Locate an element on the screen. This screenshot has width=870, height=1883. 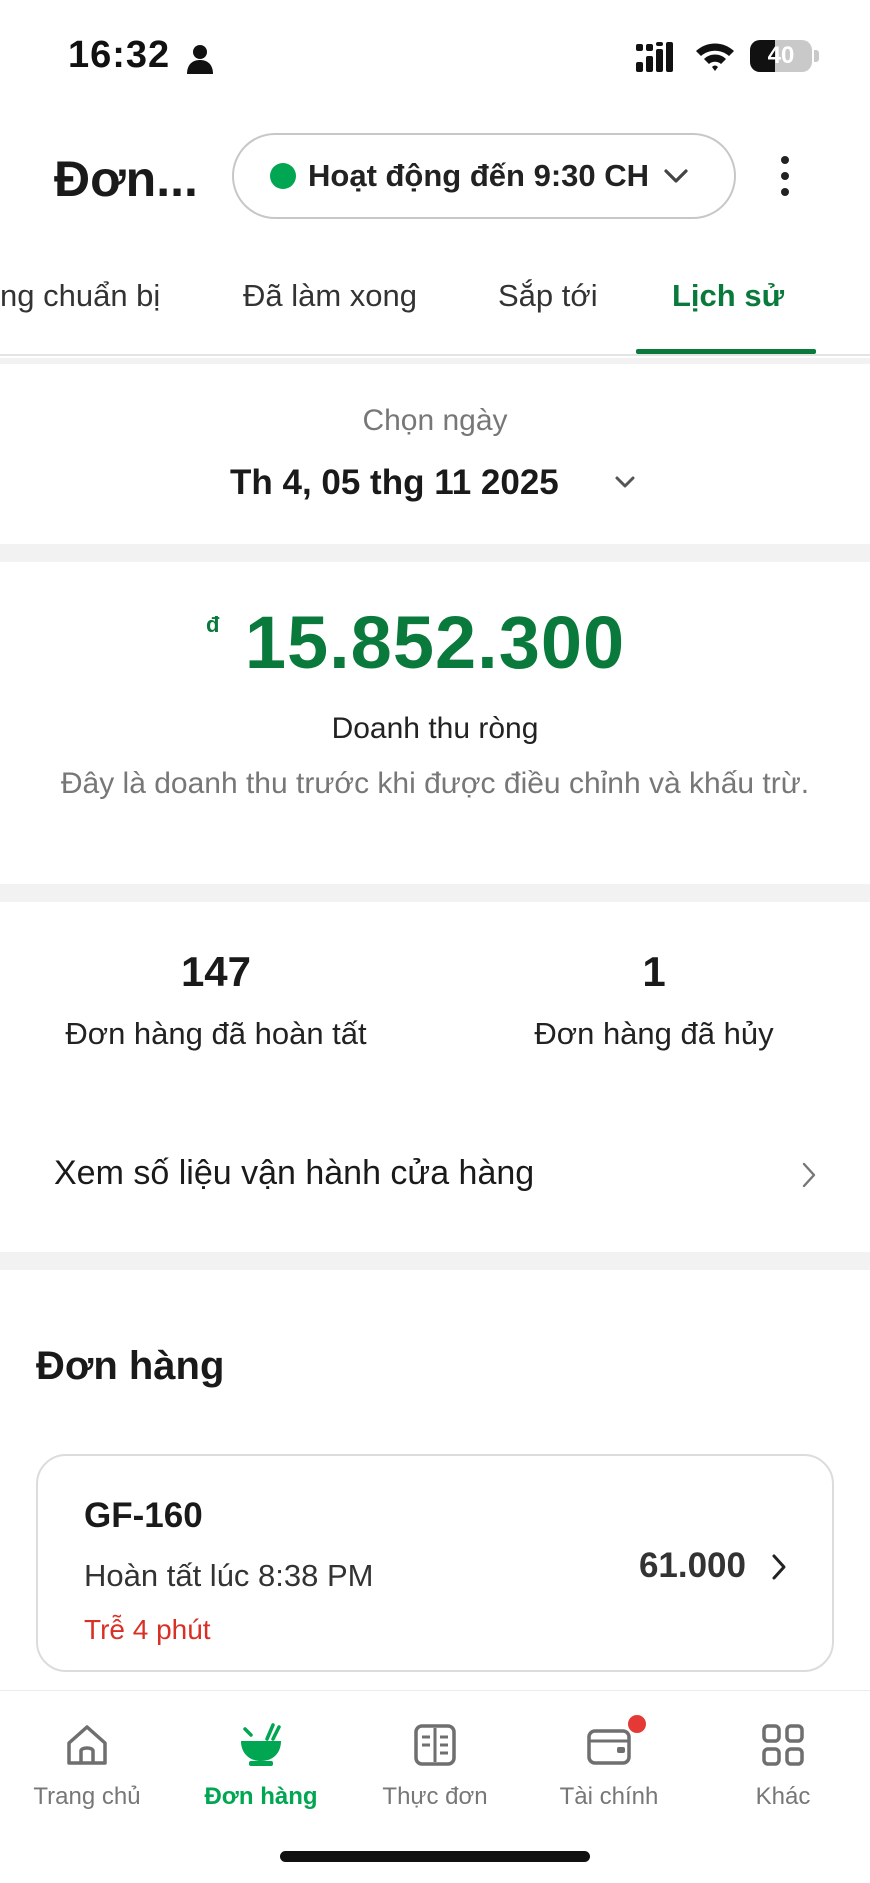
home-icon is located at coordinates (87, 1745).